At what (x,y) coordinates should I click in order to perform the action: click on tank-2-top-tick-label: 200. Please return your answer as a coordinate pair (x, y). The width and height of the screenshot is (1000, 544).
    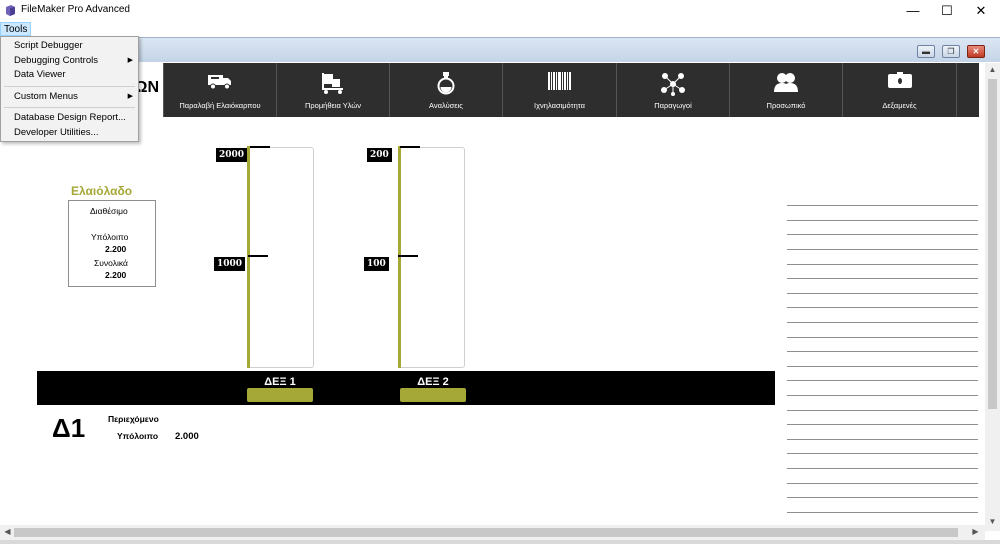
    Looking at the image, I should click on (379, 155).